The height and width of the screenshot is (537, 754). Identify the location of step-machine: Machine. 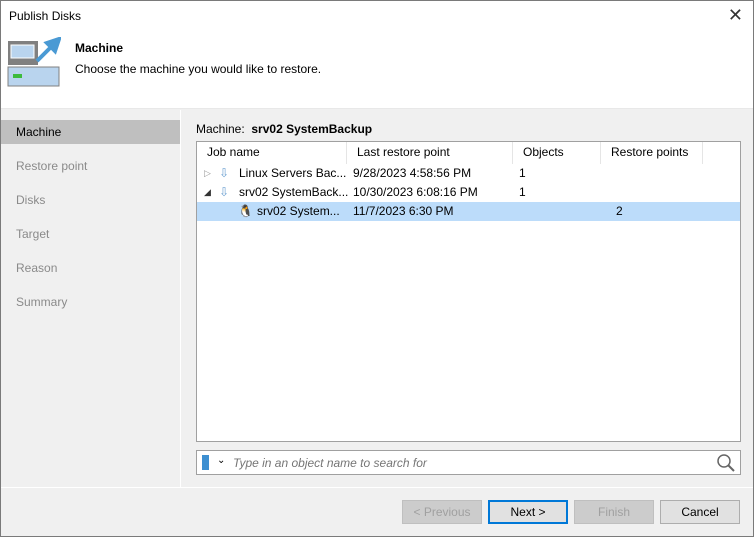
(90, 132).